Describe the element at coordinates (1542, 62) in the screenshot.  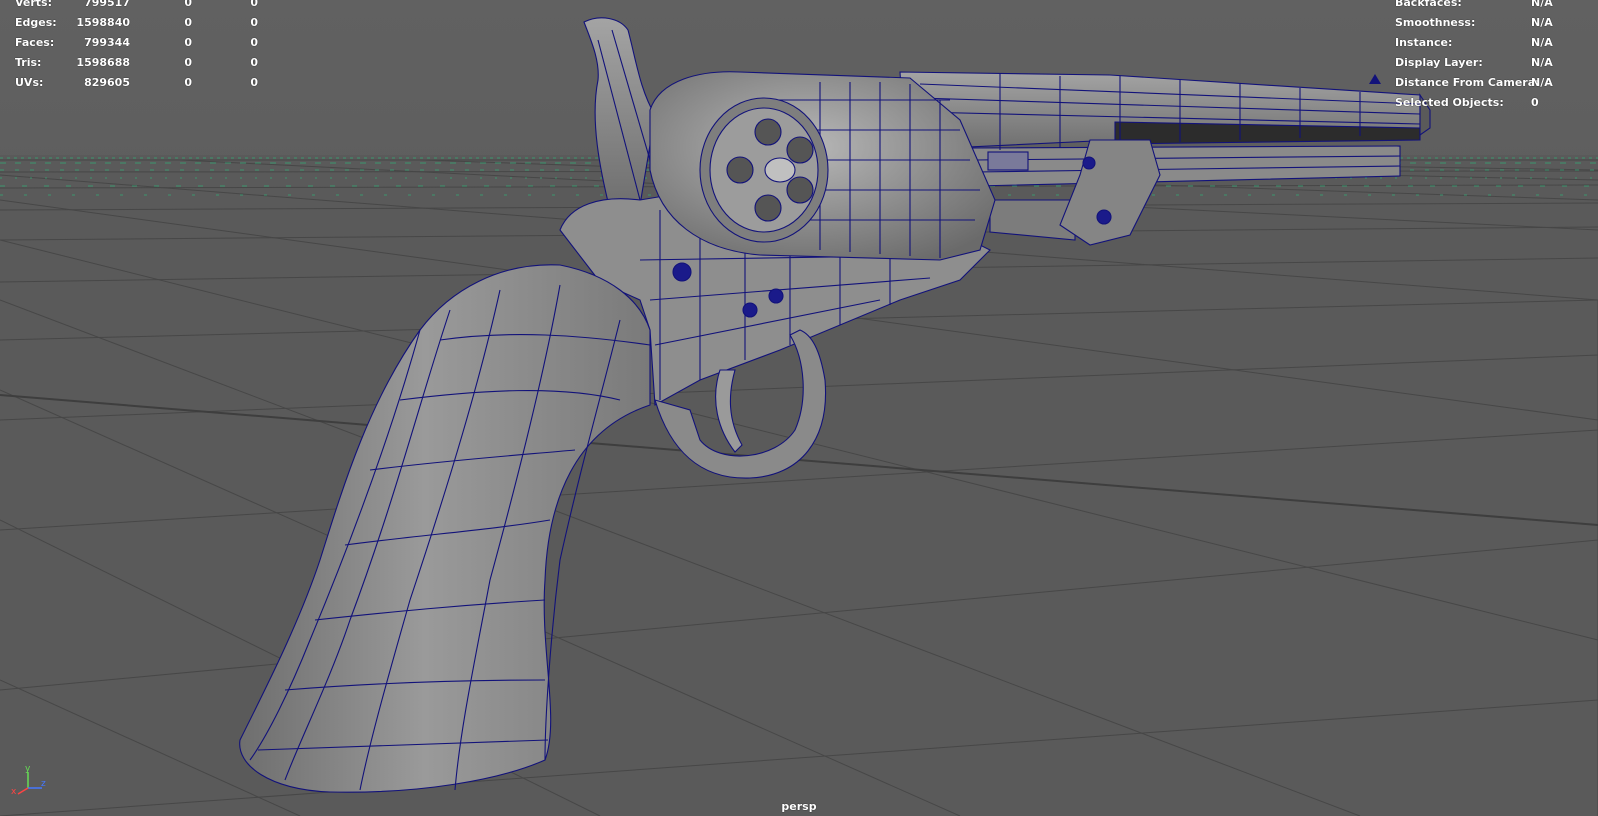
I see `info-value-display-layer: N/A` at that location.